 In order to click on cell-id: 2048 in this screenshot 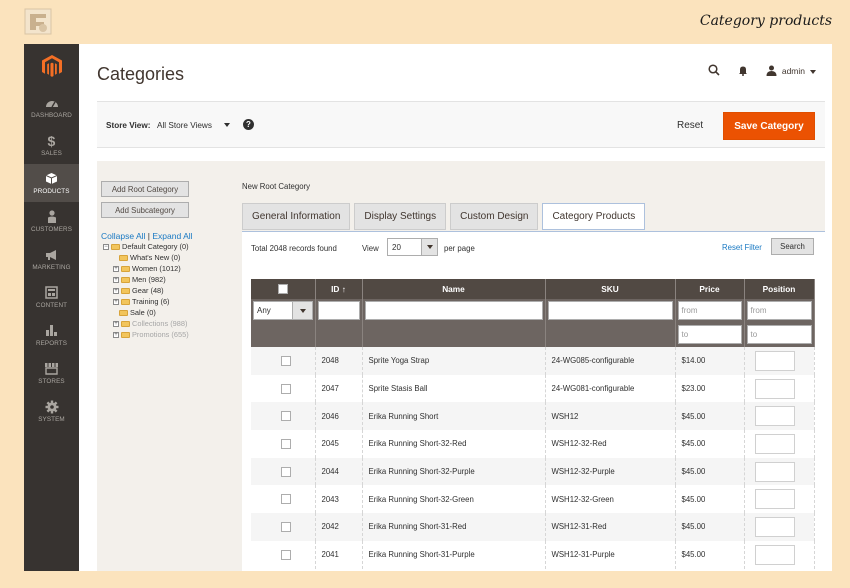, I will do `click(339, 361)`.